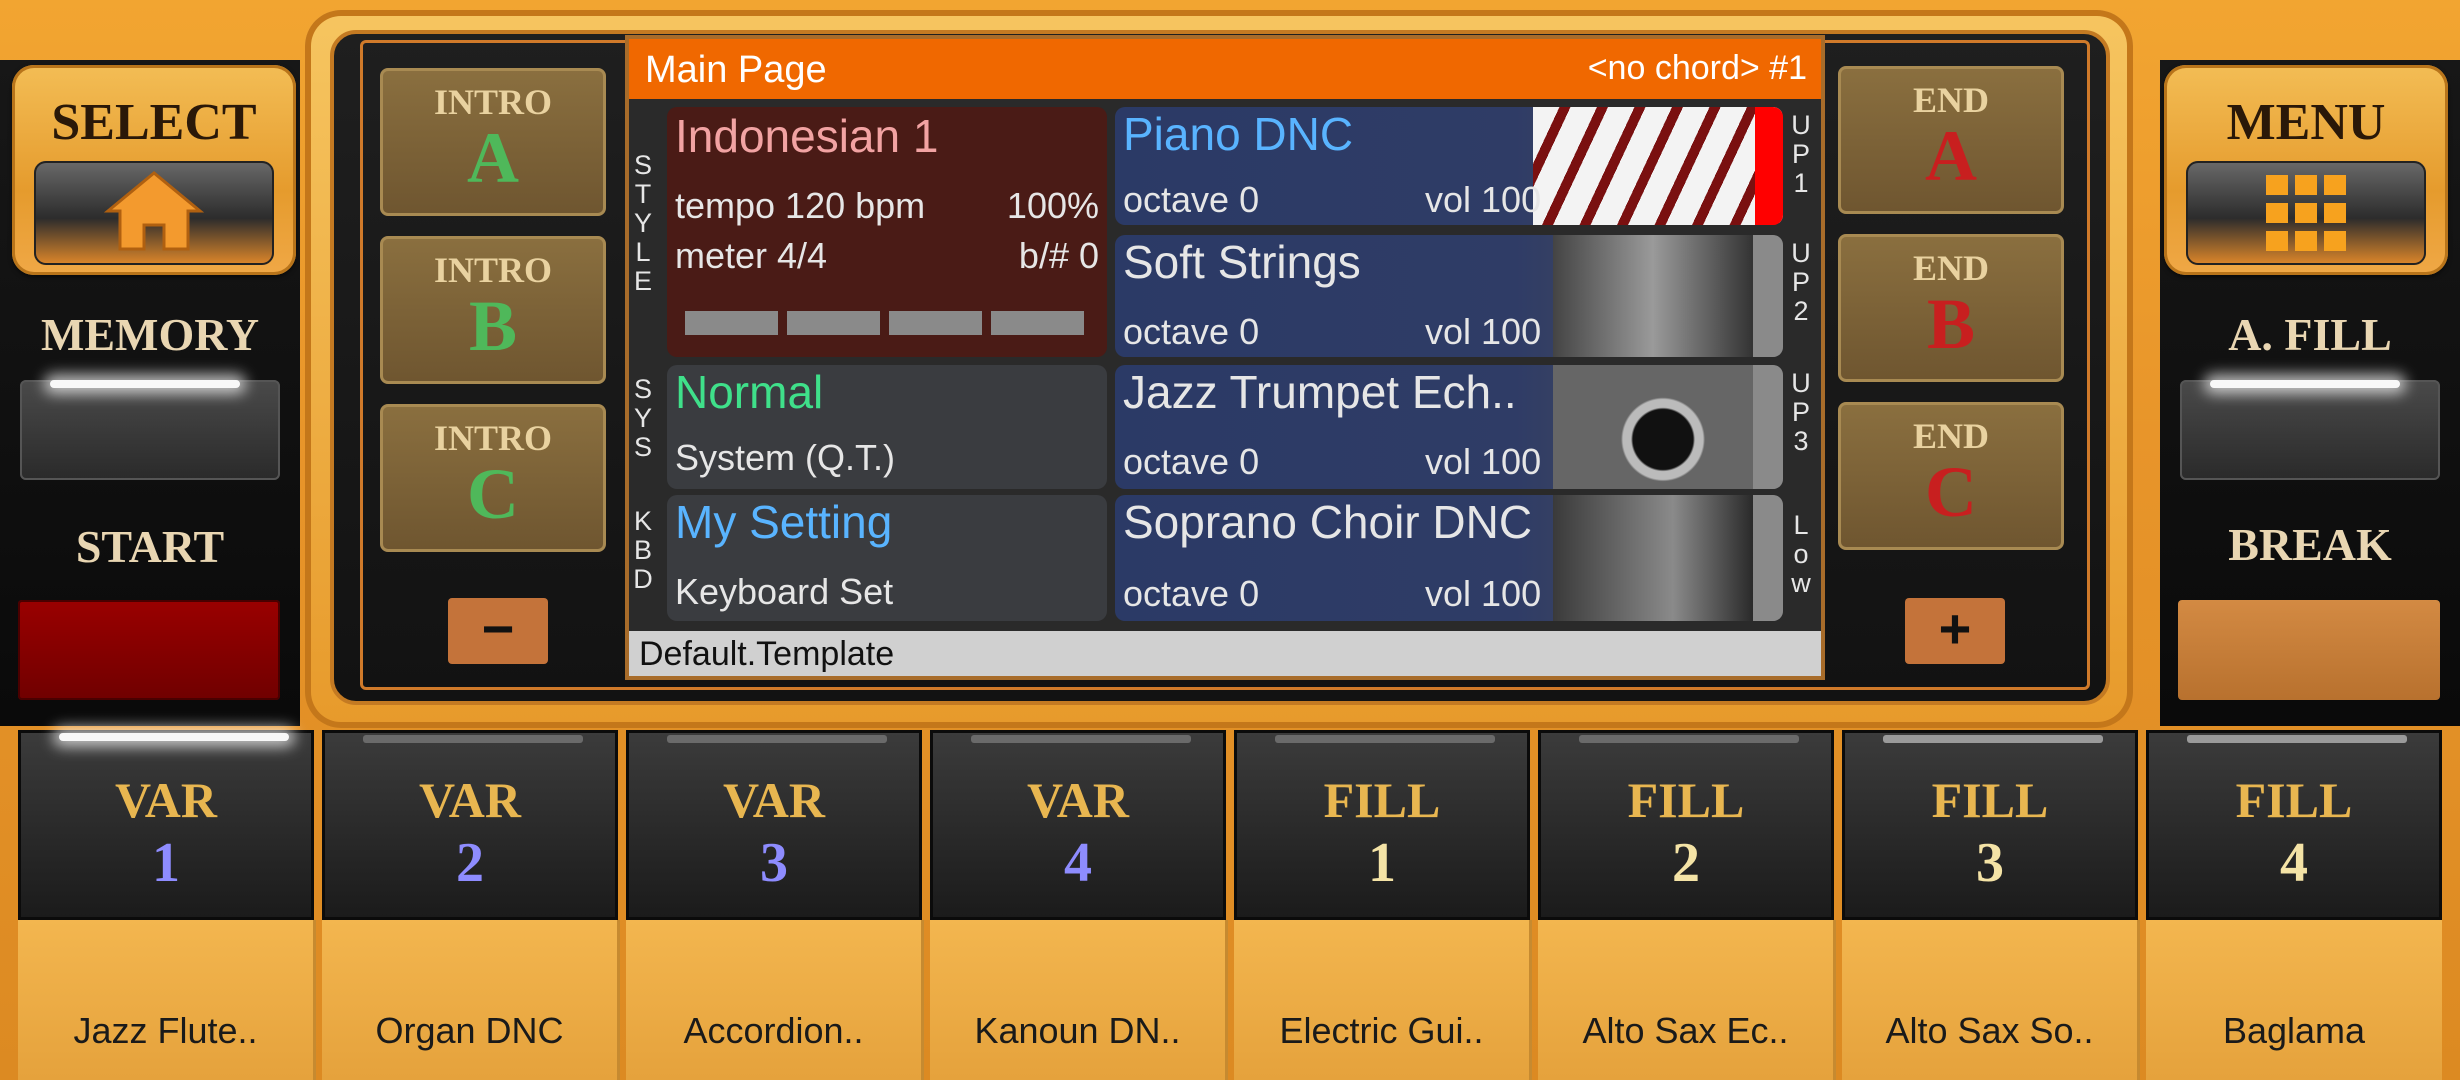 The height and width of the screenshot is (1080, 2460). I want to click on fill-3-title: FILL, so click(1990, 800).